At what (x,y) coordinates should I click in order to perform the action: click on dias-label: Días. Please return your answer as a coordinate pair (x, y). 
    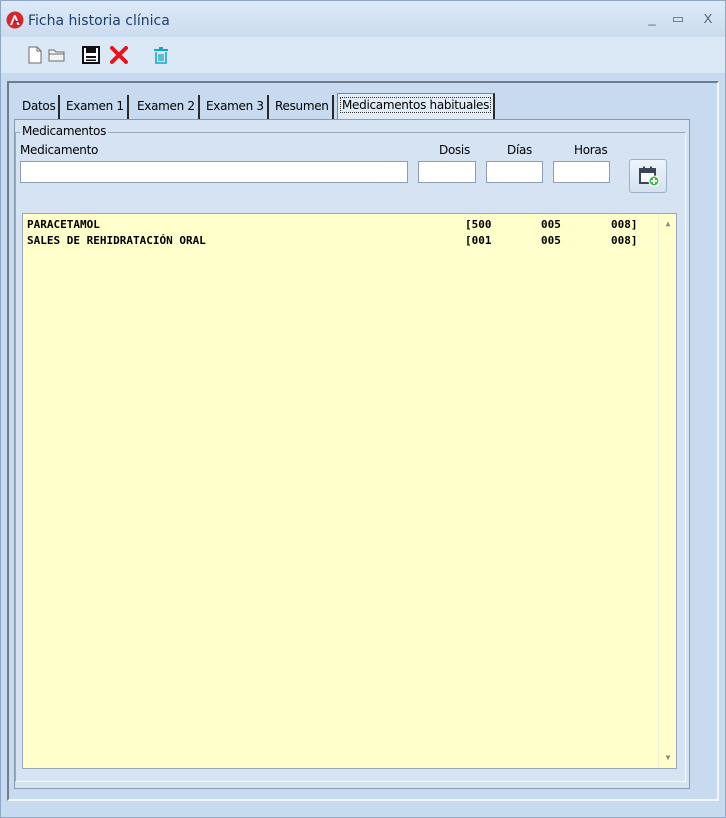
    Looking at the image, I should click on (519, 150).